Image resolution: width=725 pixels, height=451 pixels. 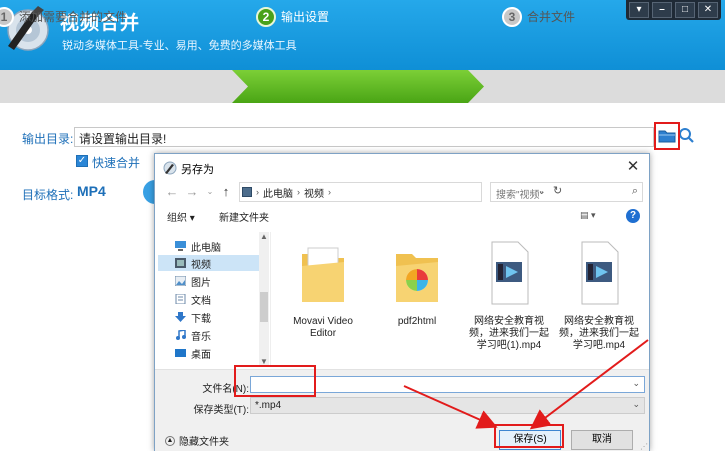 I want to click on step-1-number: 1, so click(x=7, y=16).